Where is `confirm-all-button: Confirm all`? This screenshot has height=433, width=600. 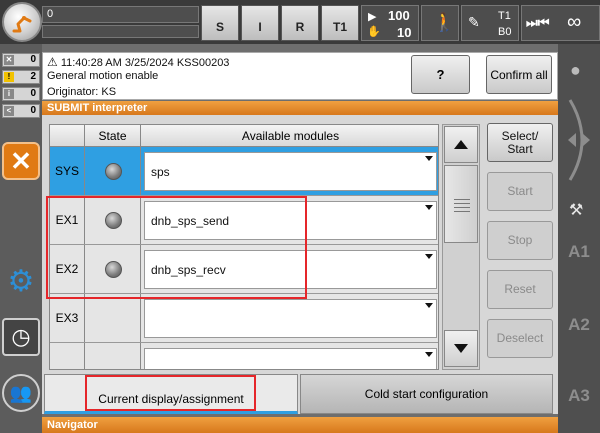
confirm-all-button: Confirm all is located at coordinates (519, 74).